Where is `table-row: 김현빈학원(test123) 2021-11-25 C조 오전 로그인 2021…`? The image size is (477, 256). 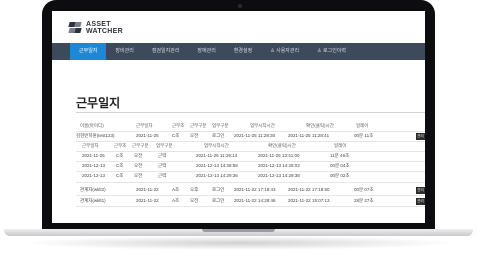 table-row: 김현빈학원(test123) 2021-11-25 C조 오전 로그인 2021… is located at coordinates (238, 136).